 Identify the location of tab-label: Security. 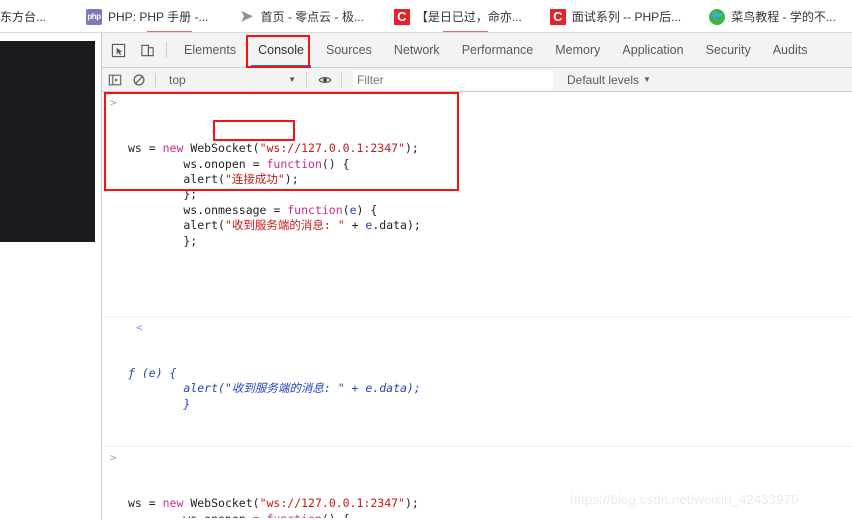
(728, 50).